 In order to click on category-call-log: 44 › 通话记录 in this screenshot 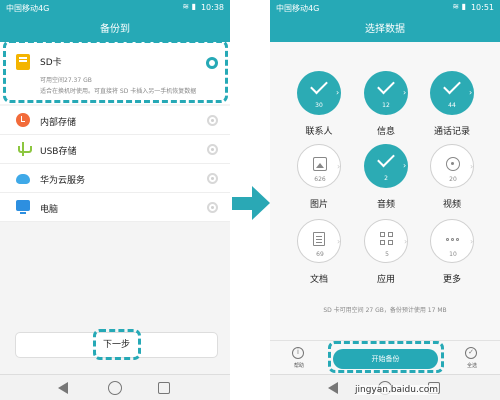, I will do `click(451, 111)`.